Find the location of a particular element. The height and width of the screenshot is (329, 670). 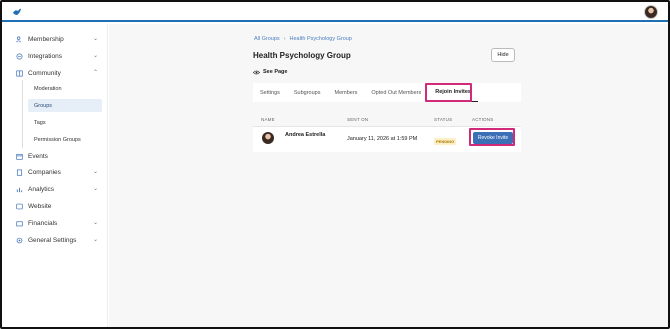

sidebar-item-membership: Membership ⌄ is located at coordinates (59, 39).